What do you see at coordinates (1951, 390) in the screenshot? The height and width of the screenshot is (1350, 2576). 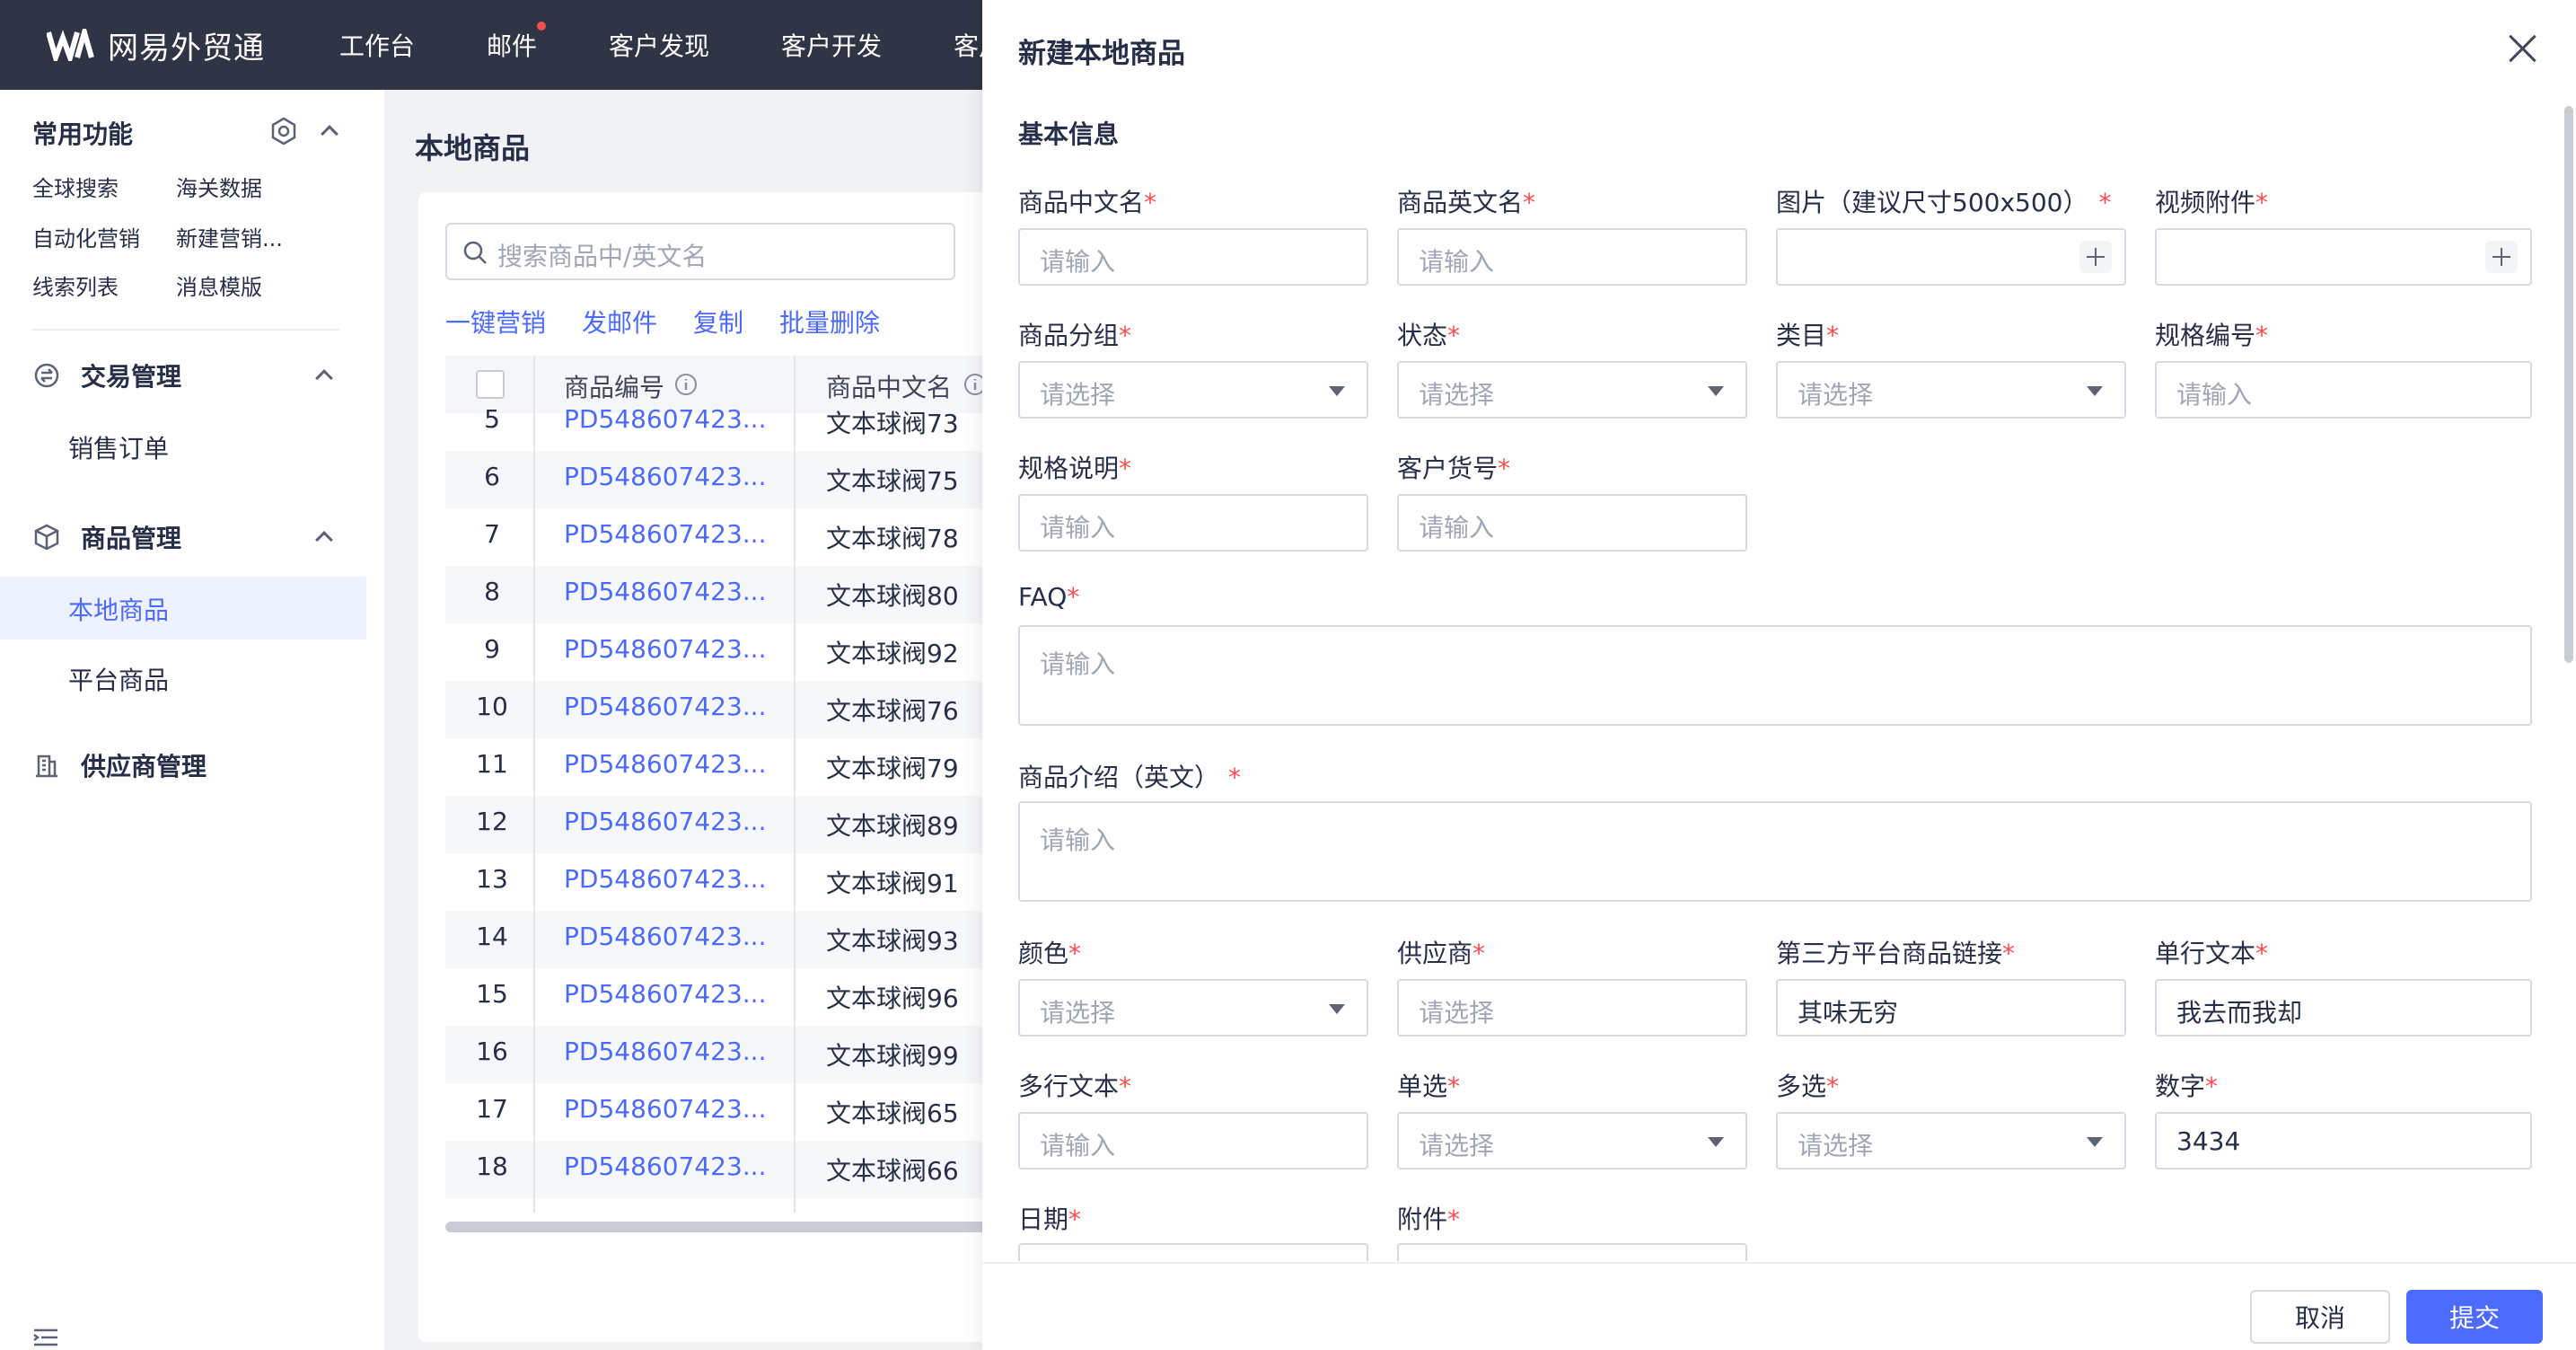 I see `category-select: 请选择` at bounding box center [1951, 390].